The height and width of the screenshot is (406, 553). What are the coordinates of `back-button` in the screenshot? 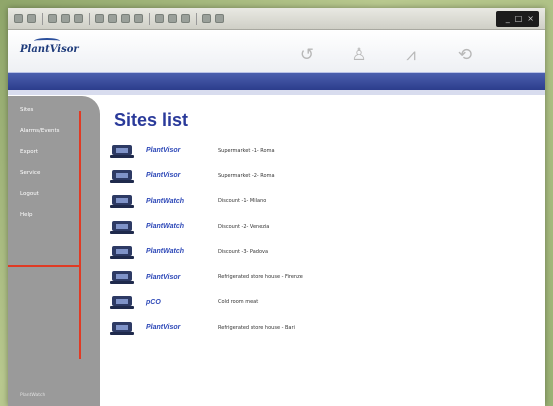 It's located at (18, 18).